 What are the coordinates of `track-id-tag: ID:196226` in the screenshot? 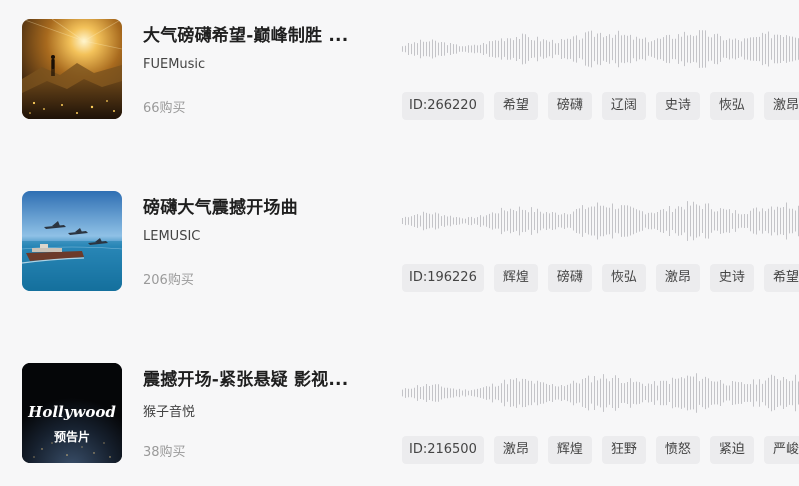 It's located at (443, 278).